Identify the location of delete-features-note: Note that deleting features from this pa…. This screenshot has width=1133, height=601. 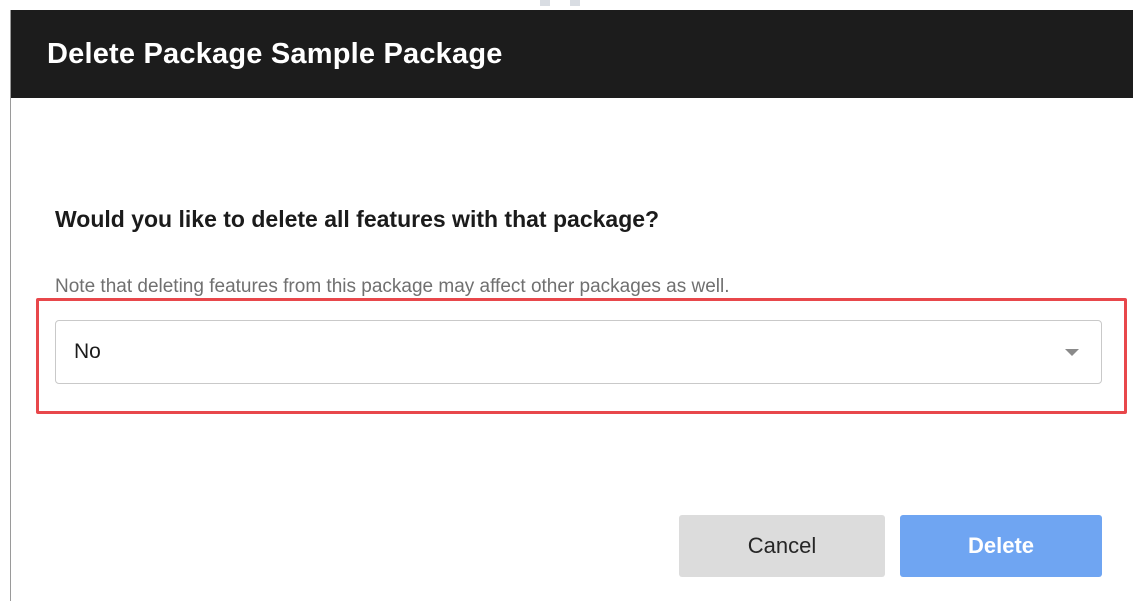
(392, 286).